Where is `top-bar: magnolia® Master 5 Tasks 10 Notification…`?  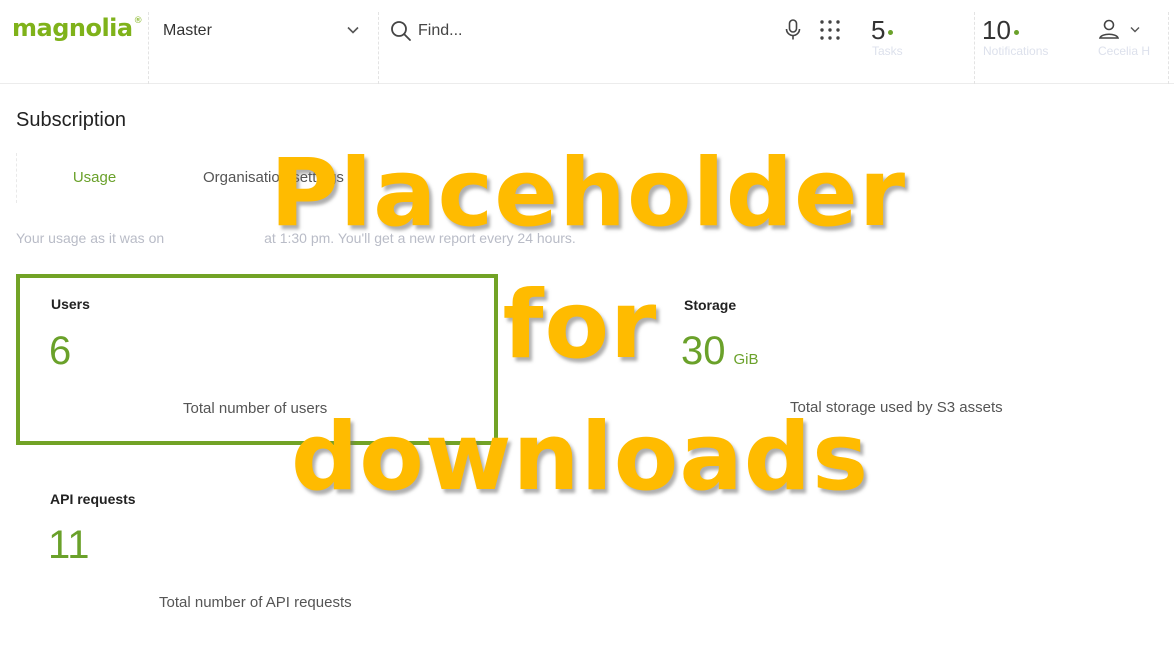 top-bar: magnolia® Master 5 Tasks 10 Notification… is located at coordinates (587, 42).